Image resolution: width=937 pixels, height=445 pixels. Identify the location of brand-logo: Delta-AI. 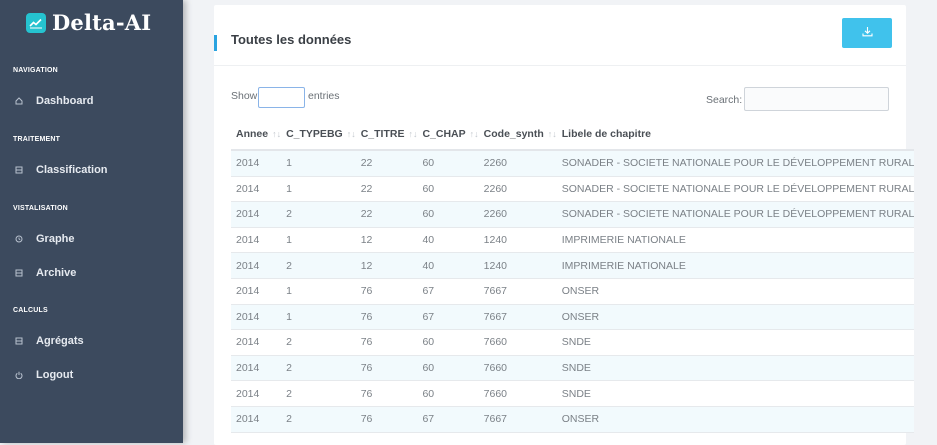
(88, 22).